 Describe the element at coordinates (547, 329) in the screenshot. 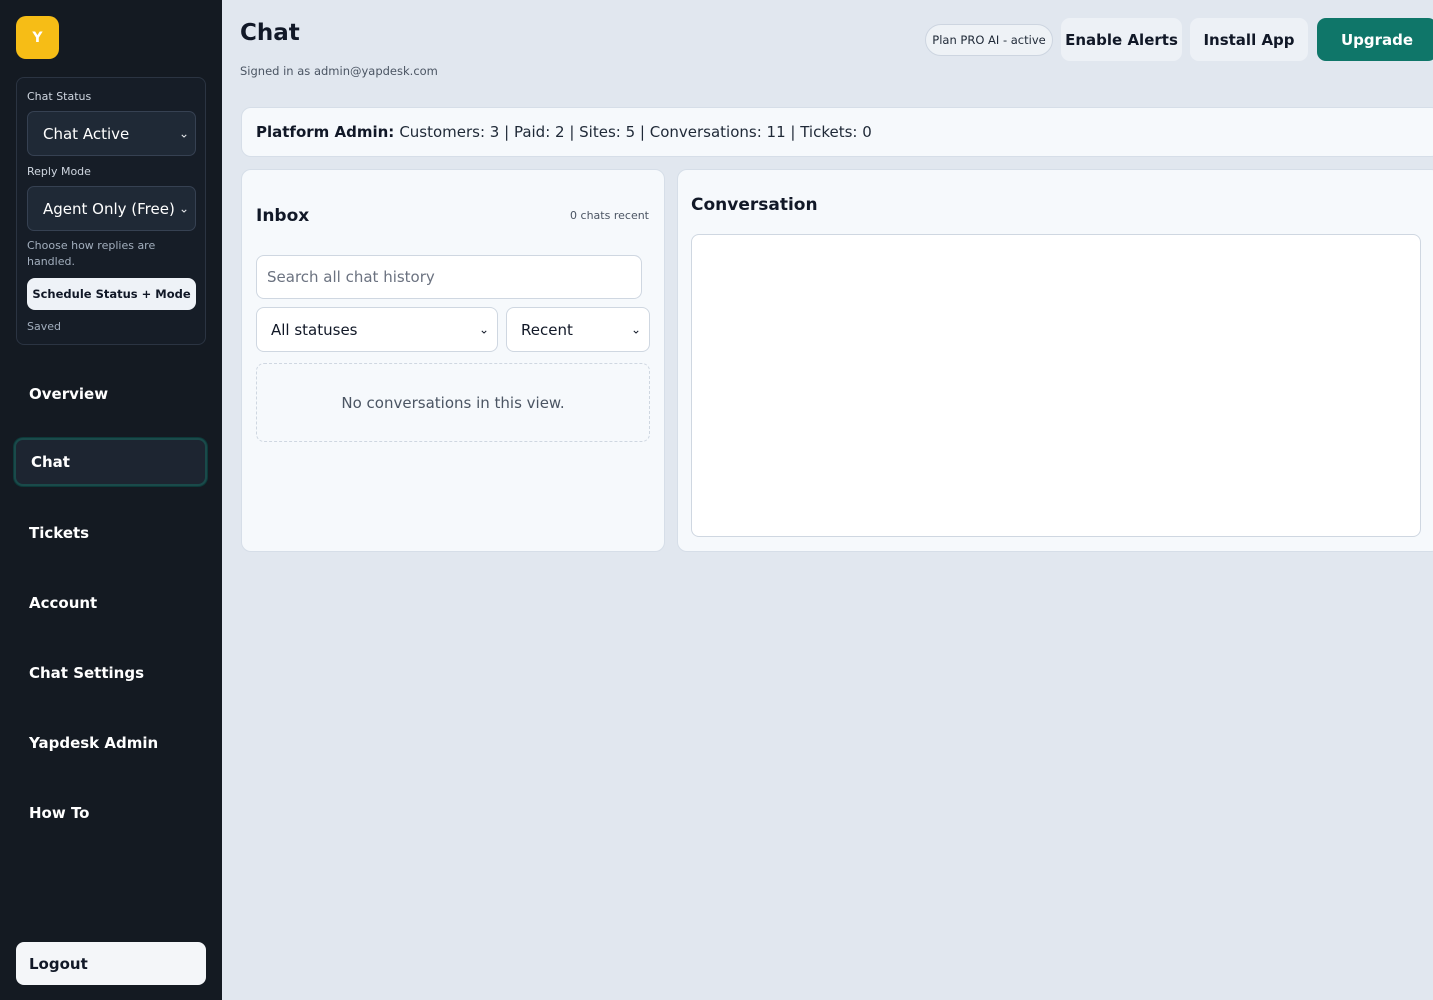

I see `sort-filter-value: Recent` at that location.